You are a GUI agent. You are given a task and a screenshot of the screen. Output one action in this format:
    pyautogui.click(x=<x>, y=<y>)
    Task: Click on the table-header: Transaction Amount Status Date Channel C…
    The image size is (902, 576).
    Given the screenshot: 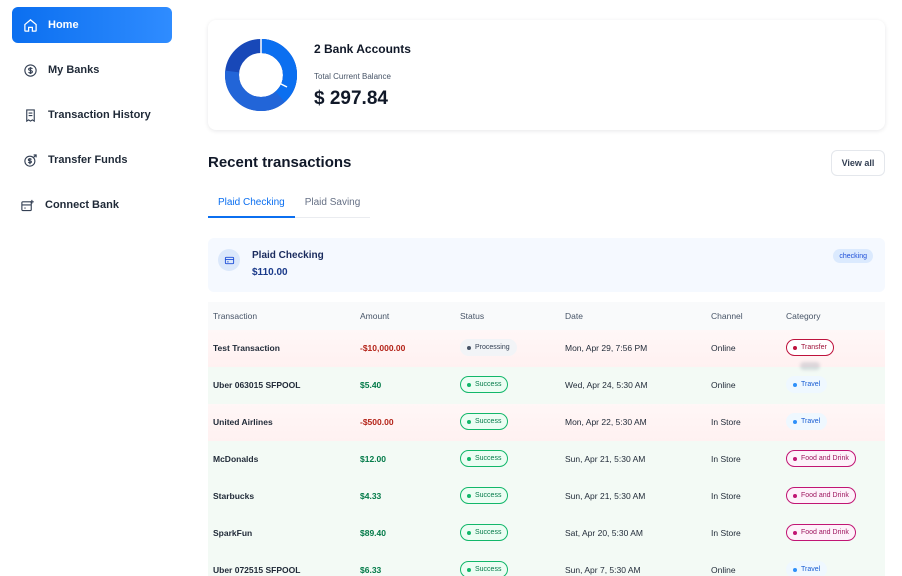 What is the action you would take?
    pyautogui.click(x=546, y=316)
    